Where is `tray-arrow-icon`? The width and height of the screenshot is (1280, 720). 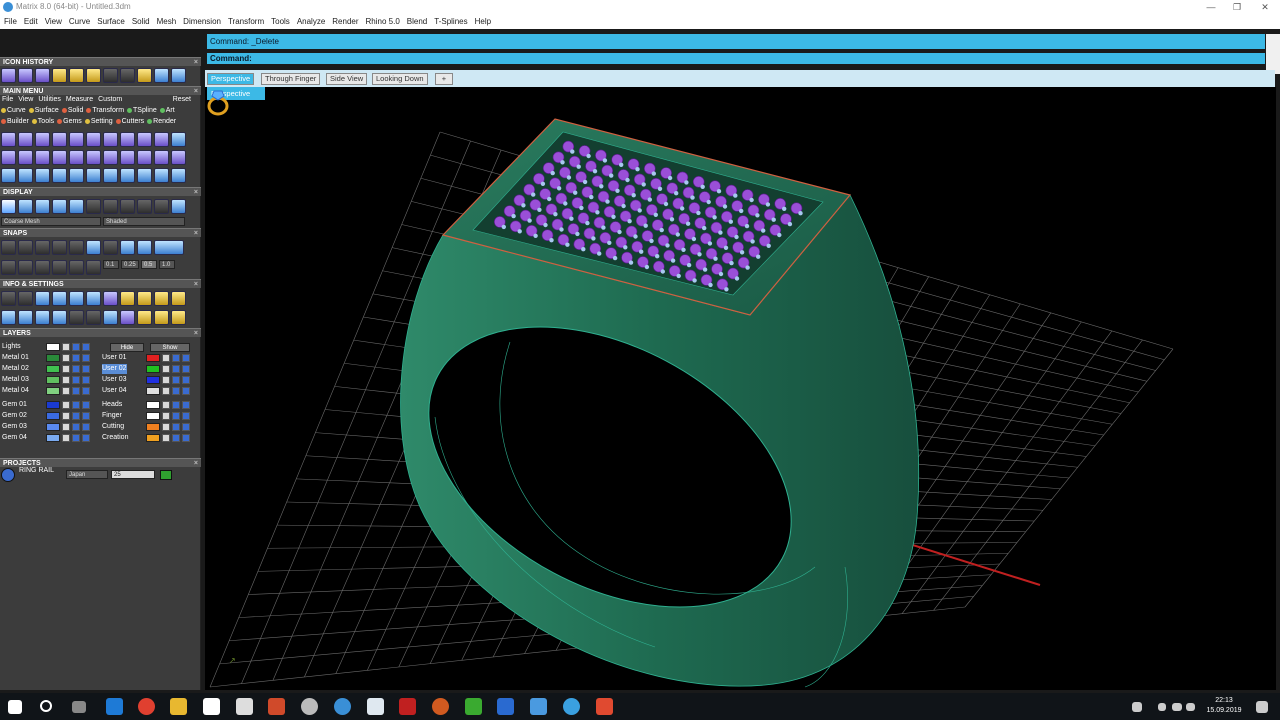 tray-arrow-icon is located at coordinates (1162, 707).